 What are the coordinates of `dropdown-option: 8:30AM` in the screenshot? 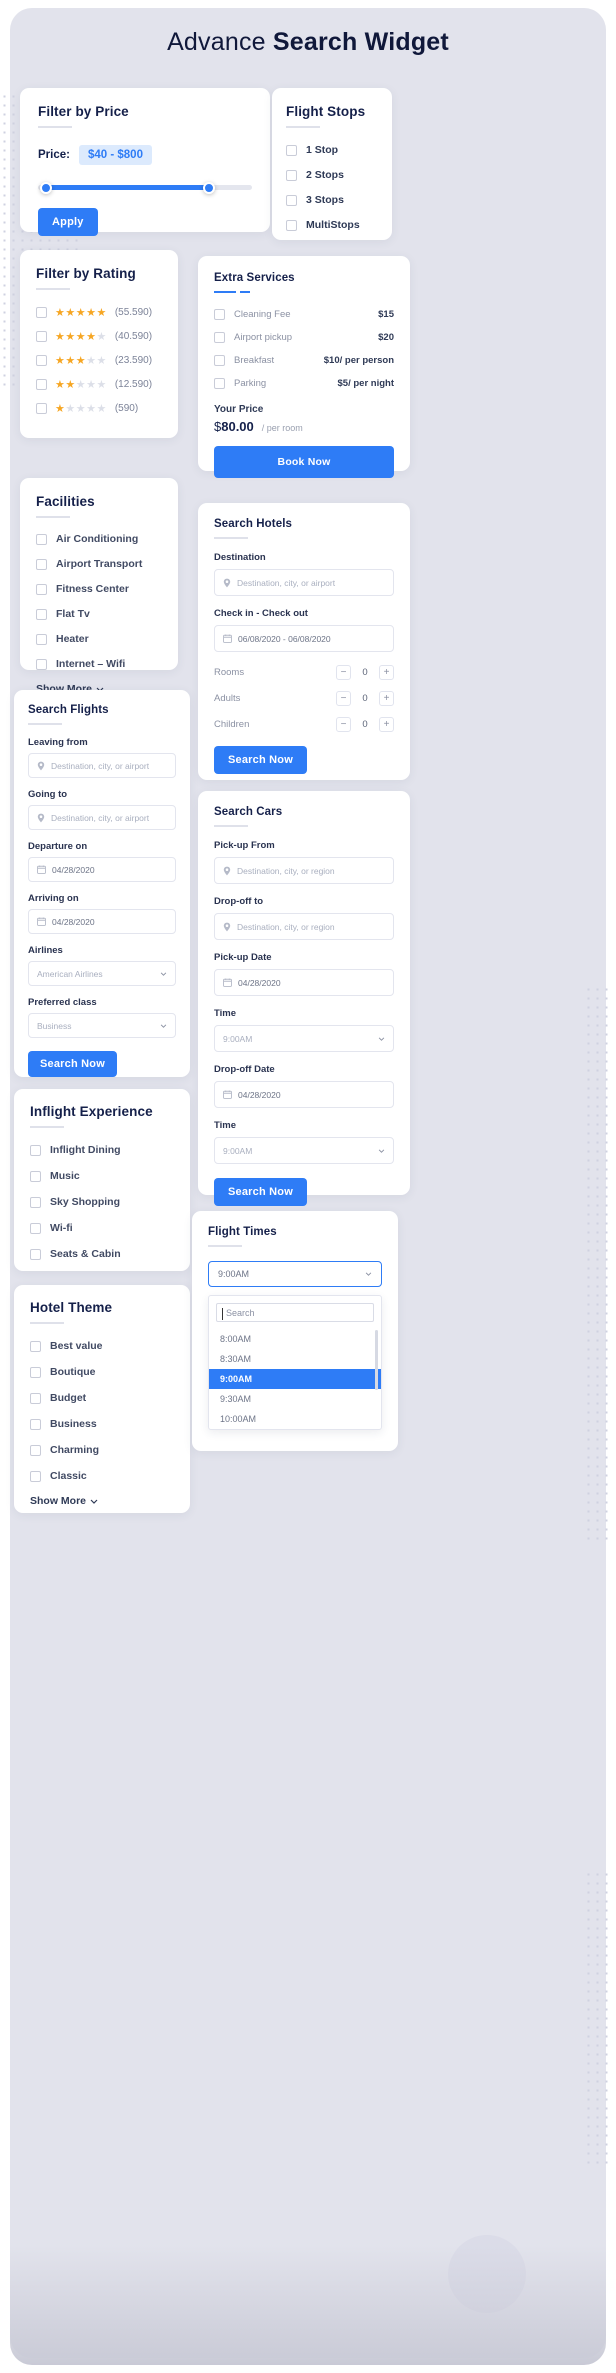 It's located at (295, 1359).